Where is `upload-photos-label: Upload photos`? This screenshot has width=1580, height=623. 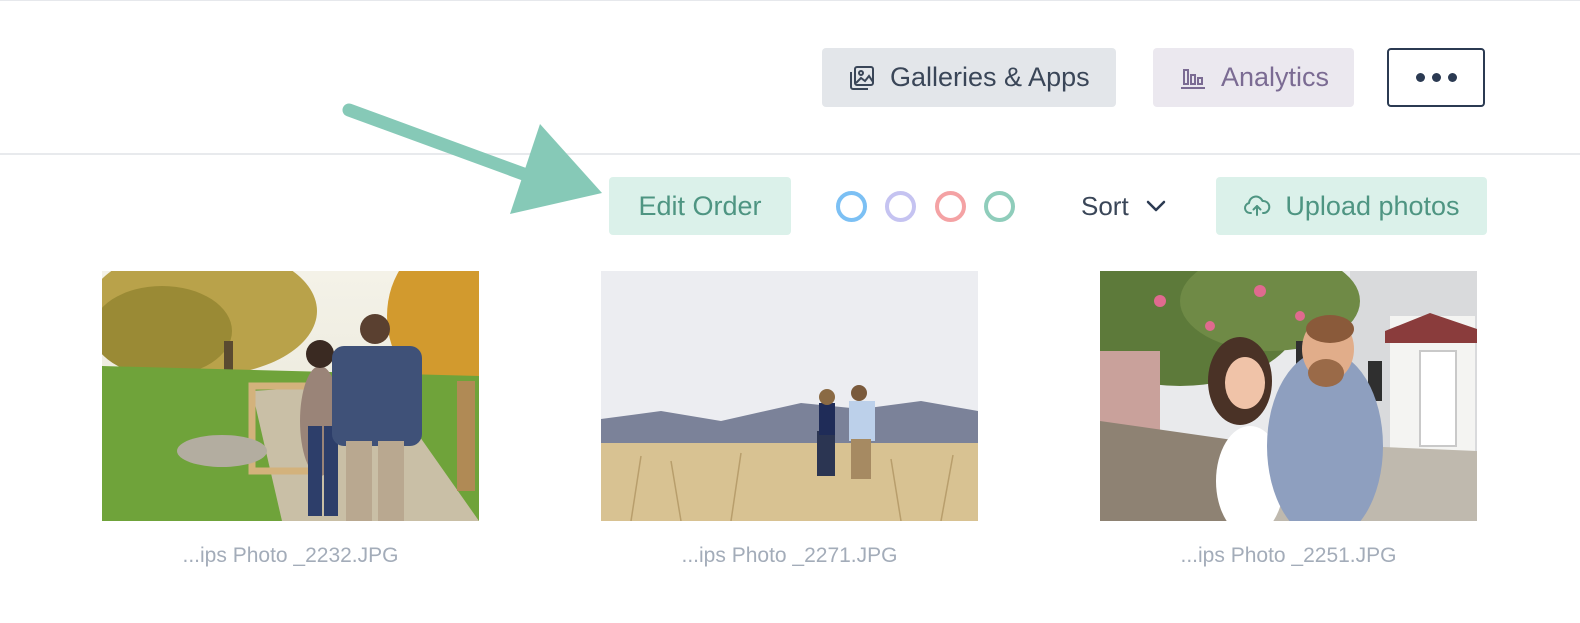 upload-photos-label: Upload photos is located at coordinates (1372, 205).